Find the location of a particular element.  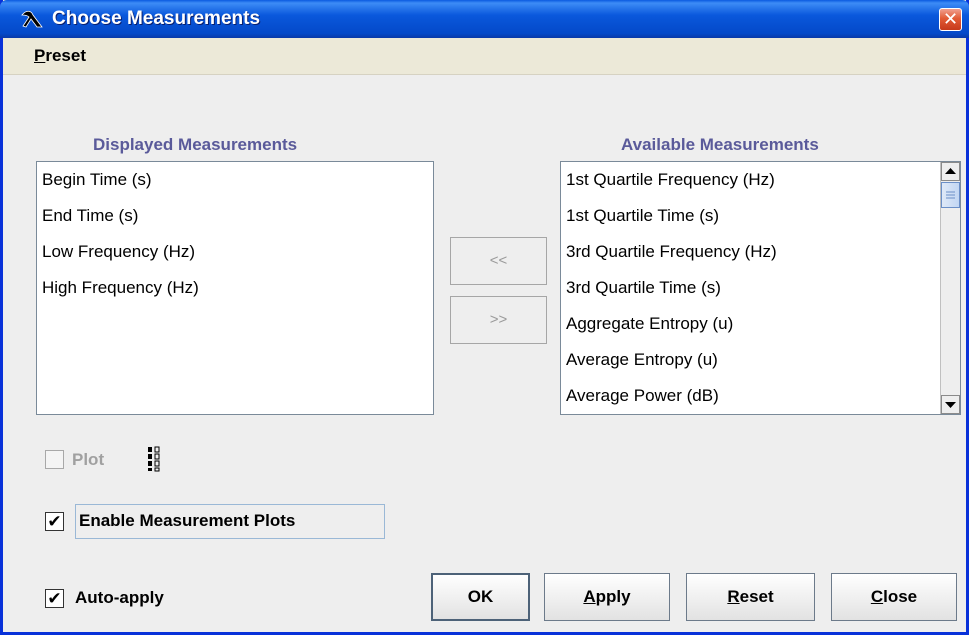

vertical-scrollbar is located at coordinates (950, 288).